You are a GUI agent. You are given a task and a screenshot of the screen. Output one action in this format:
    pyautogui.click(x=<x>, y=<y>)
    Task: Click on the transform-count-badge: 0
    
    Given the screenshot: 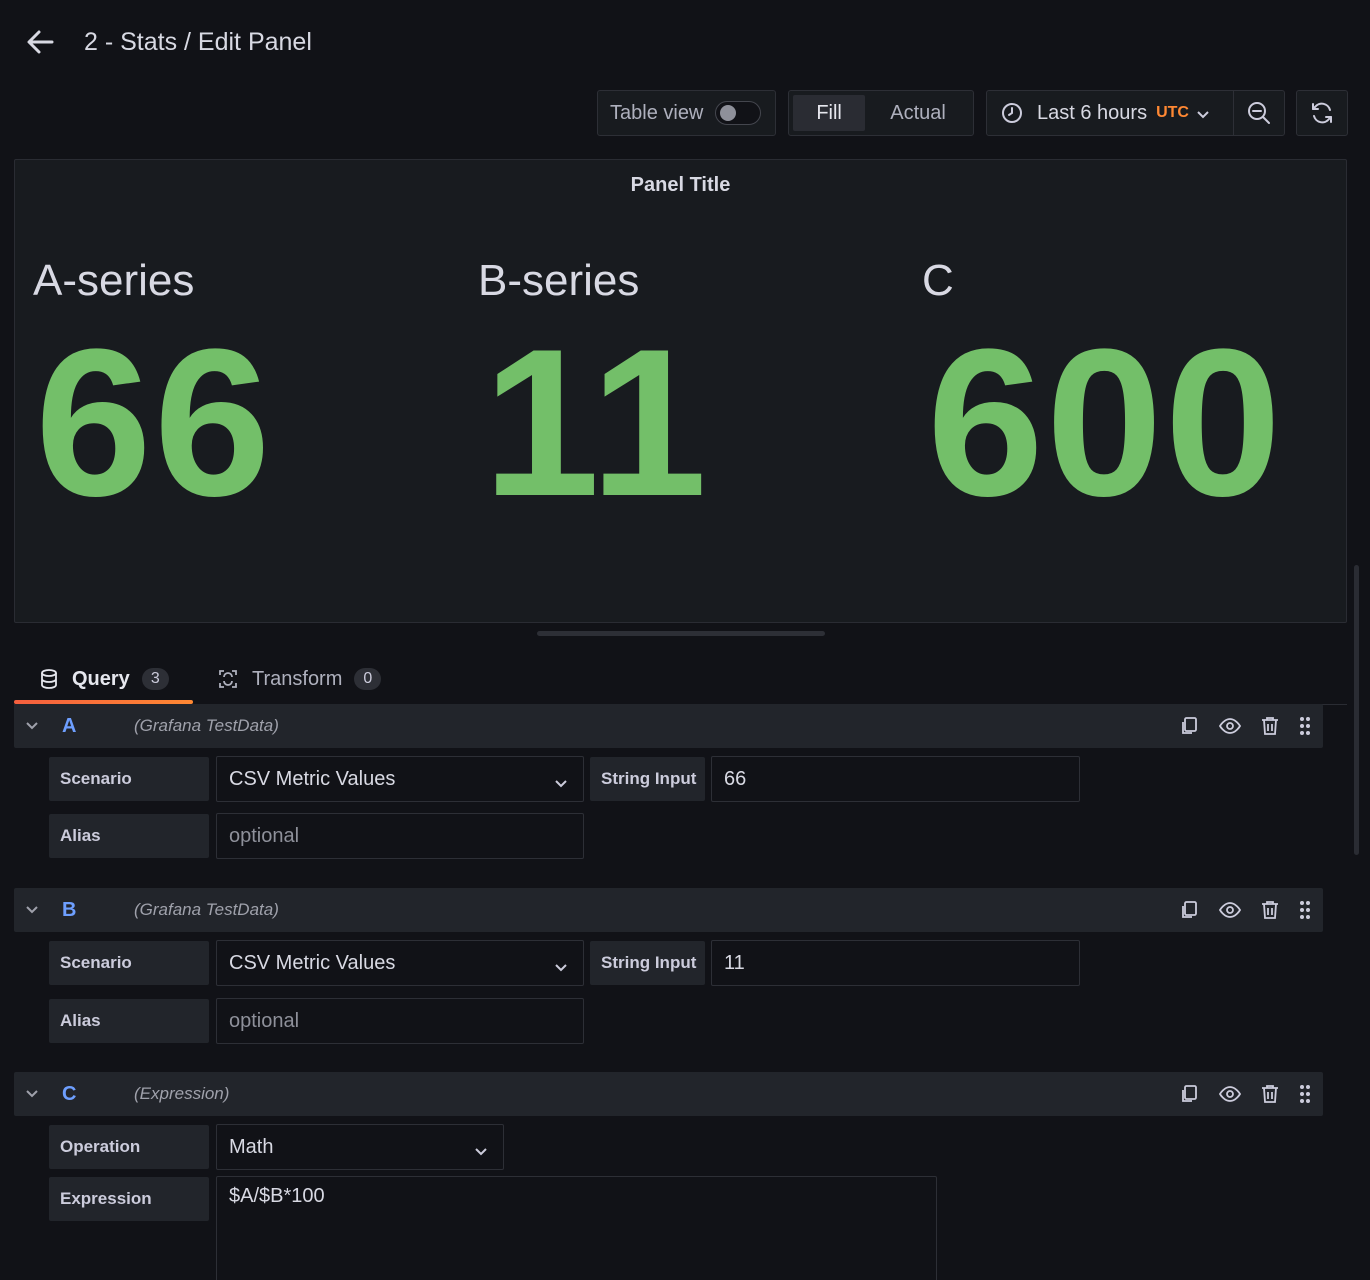 What is the action you would take?
    pyautogui.click(x=368, y=679)
    